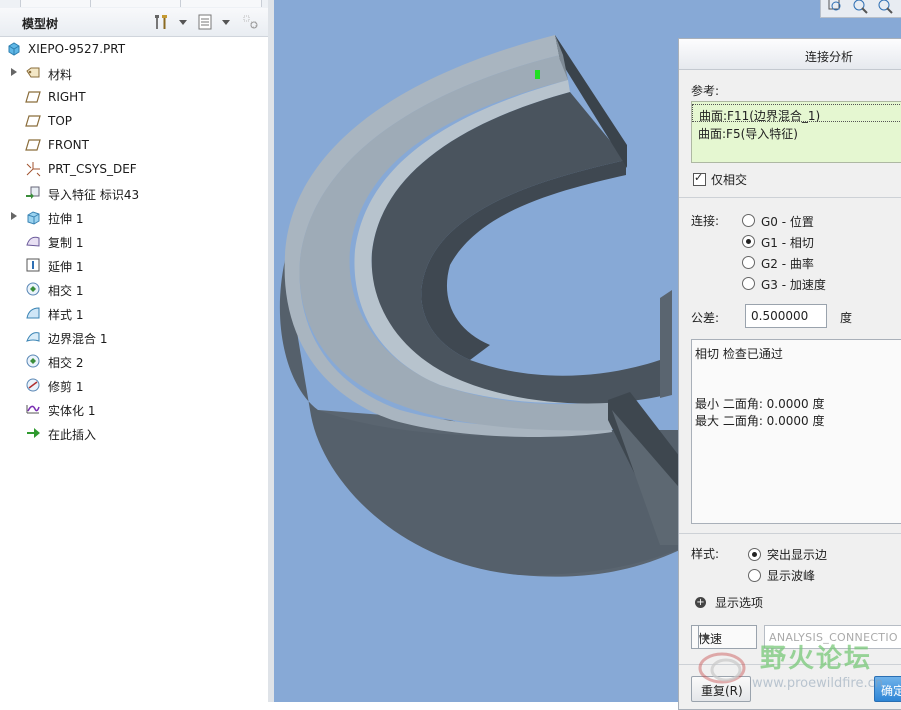  Describe the element at coordinates (92, 169) in the screenshot. I see `tree-item-label: PRT_CSYS_DEF` at that location.